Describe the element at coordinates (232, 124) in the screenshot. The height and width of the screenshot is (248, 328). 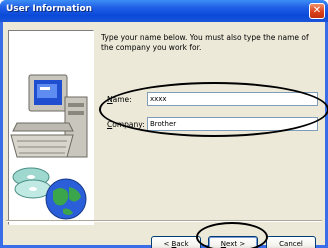
I see `company-field: Brother` at that location.